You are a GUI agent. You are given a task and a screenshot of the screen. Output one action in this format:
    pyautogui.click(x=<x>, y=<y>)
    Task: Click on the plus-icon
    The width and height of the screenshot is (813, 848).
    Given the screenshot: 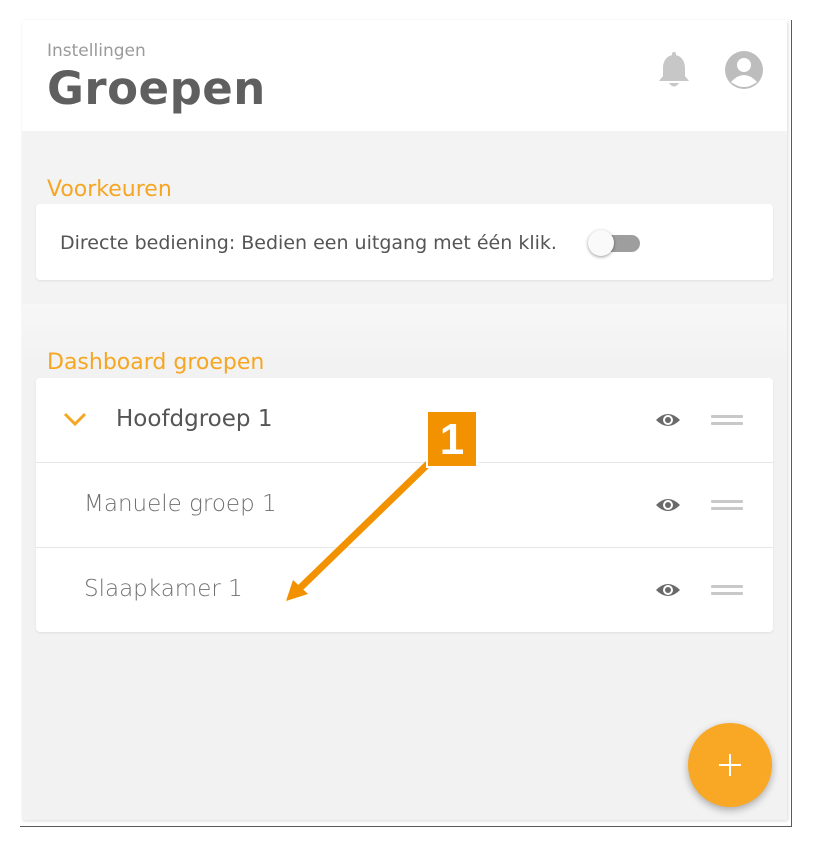 What is the action you would take?
    pyautogui.click(x=730, y=765)
    